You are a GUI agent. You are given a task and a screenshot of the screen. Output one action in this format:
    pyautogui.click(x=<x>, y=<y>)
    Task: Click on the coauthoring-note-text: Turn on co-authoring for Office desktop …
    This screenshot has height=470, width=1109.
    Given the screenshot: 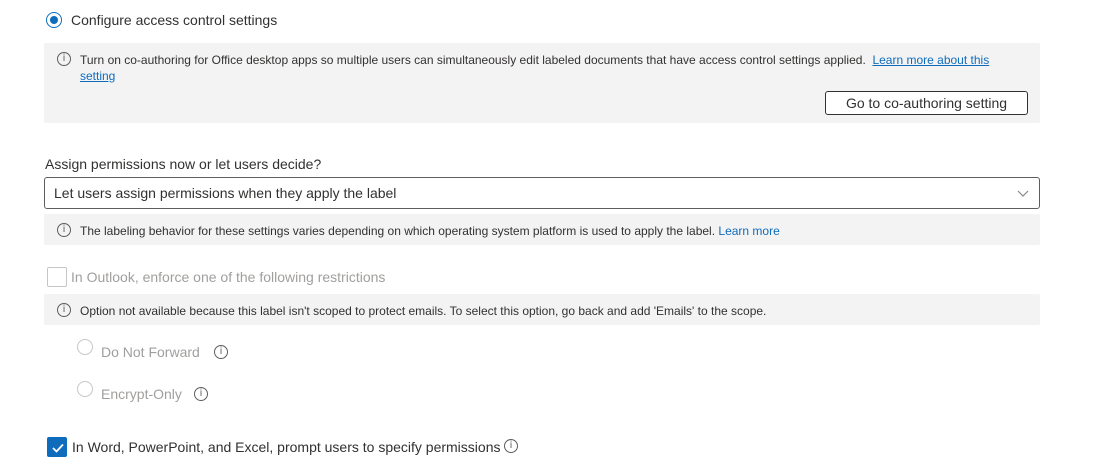 What is the action you would take?
    pyautogui.click(x=473, y=60)
    